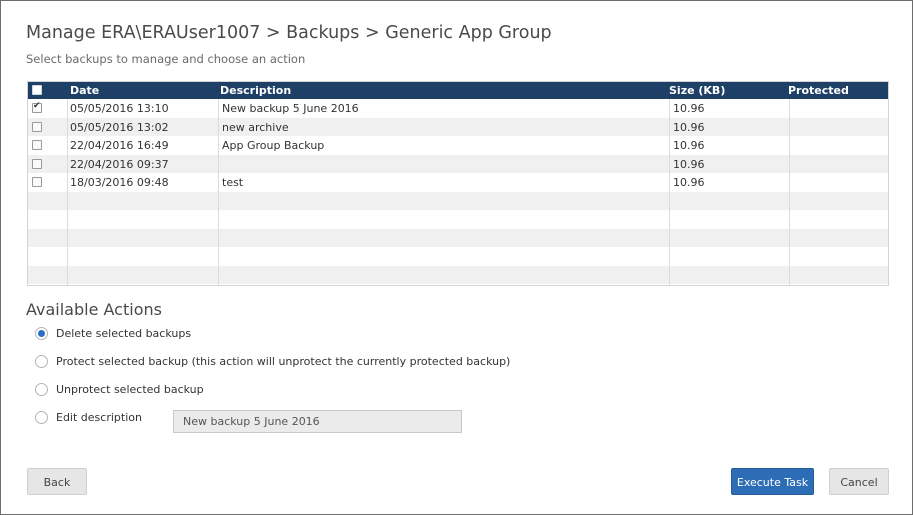  I want to click on description-input, so click(317, 421).